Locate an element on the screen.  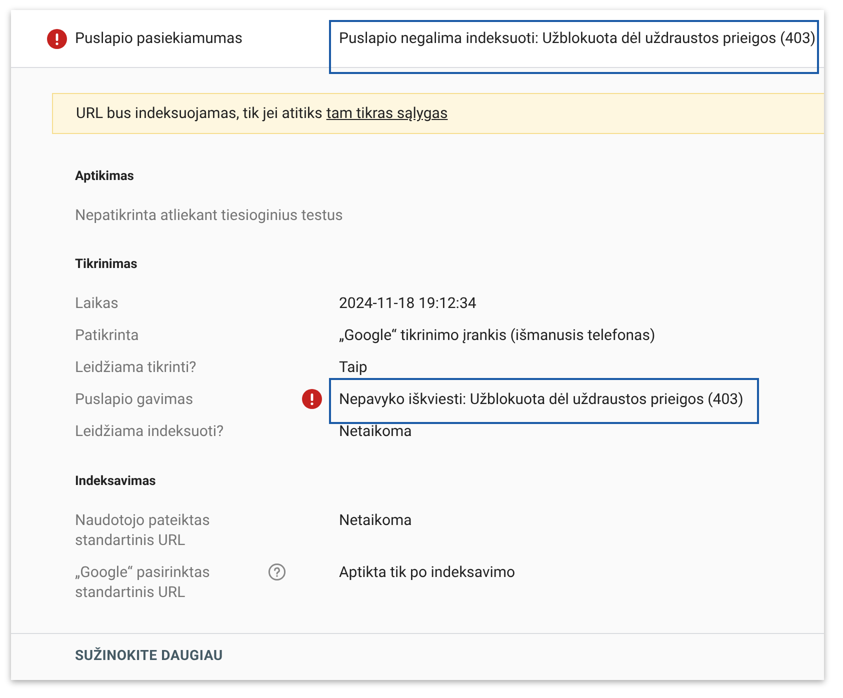
banner-text: URL bus indeksuojamas, tik jei atitiks is located at coordinates (199, 113).